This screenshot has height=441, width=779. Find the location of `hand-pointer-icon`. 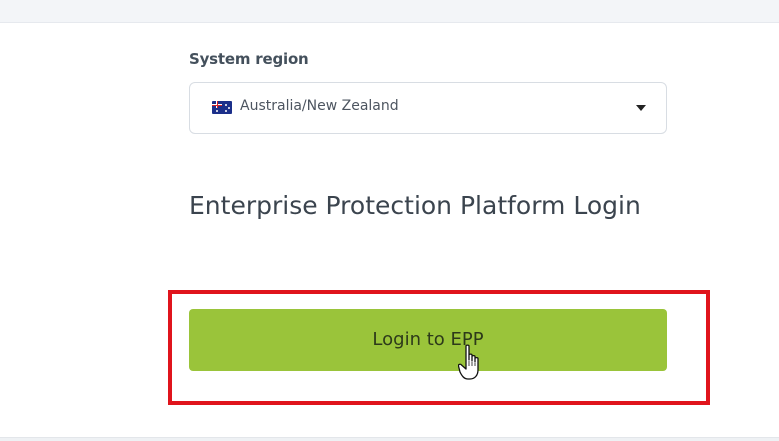

hand-pointer-icon is located at coordinates (468, 362).